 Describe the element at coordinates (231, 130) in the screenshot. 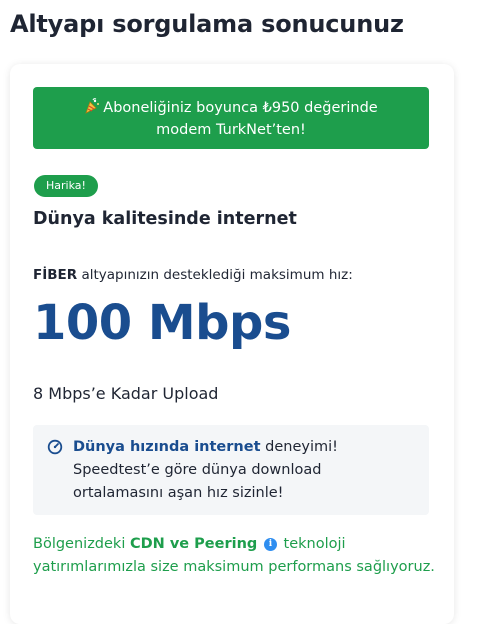

I see `promo-line-2: modem TurkNet’ten!` at that location.